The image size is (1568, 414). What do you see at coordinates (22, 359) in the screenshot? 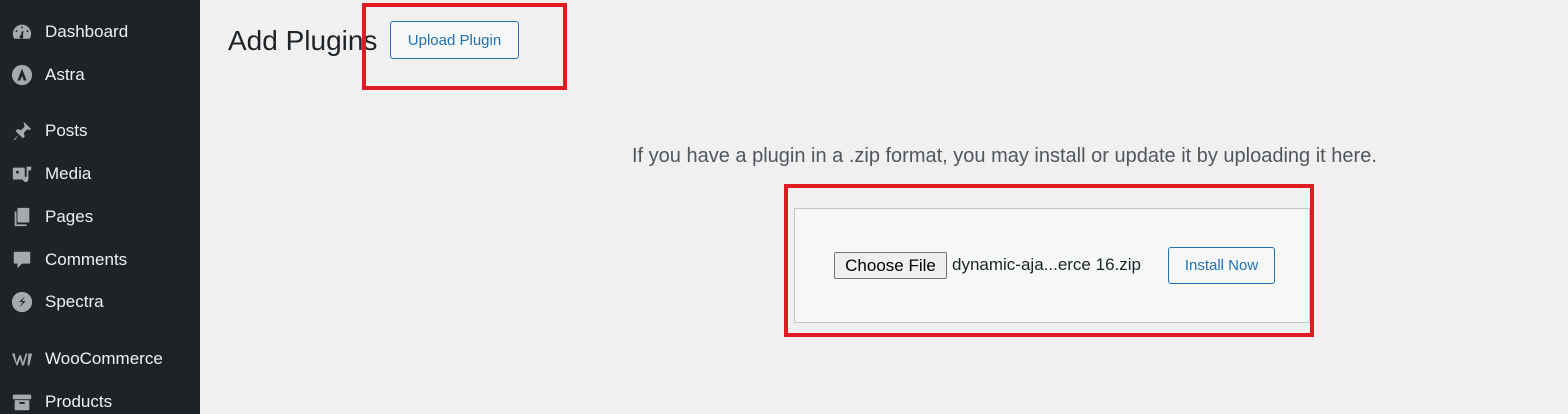
I see `woocommerce-icon` at bounding box center [22, 359].